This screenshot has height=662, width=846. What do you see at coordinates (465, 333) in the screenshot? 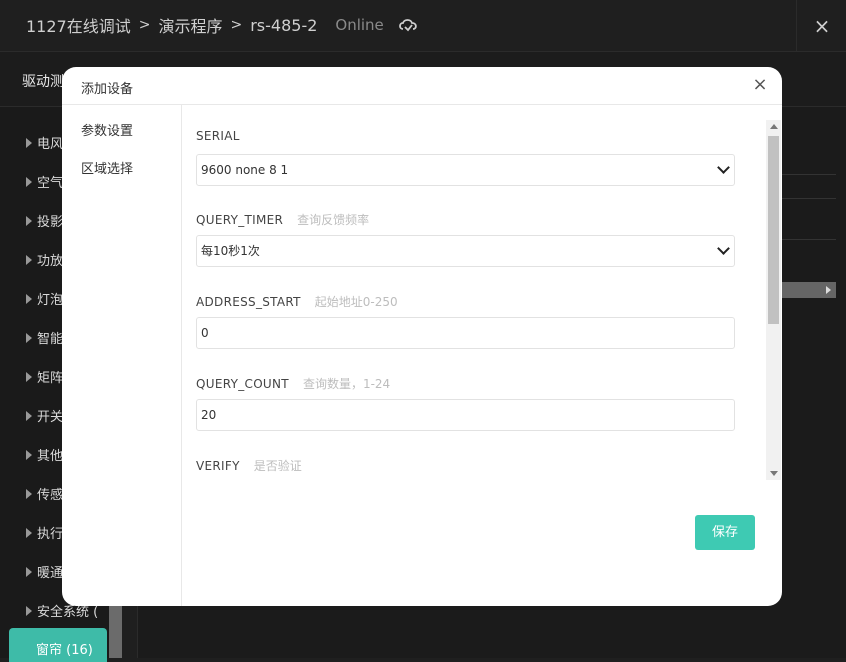
I see `address-start-input: 0` at bounding box center [465, 333].